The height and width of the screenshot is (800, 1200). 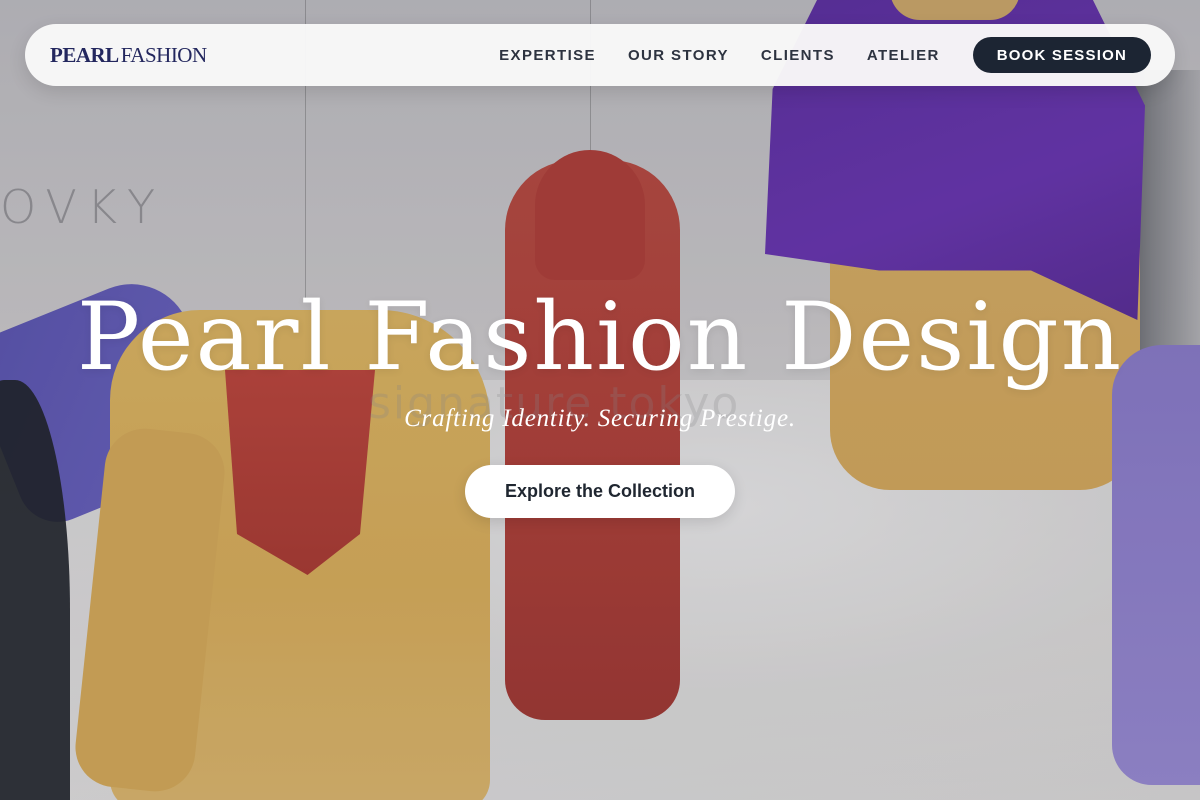 What do you see at coordinates (600, 337) in the screenshot?
I see `hero-title: Pearl Fashion Design` at bounding box center [600, 337].